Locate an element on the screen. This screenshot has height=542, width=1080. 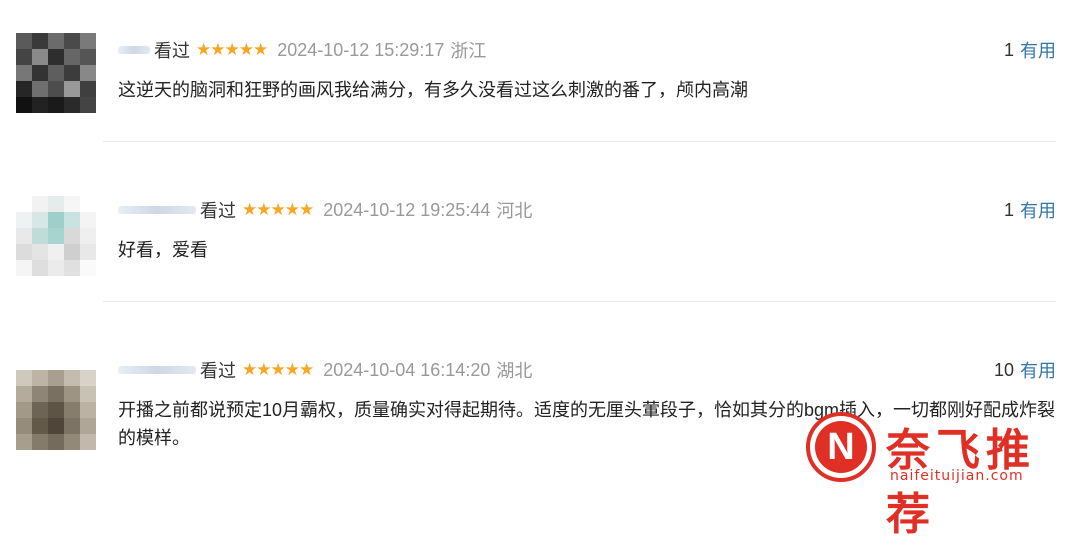
review-time: 2024-10-12 19:25:44 is located at coordinates (407, 209).